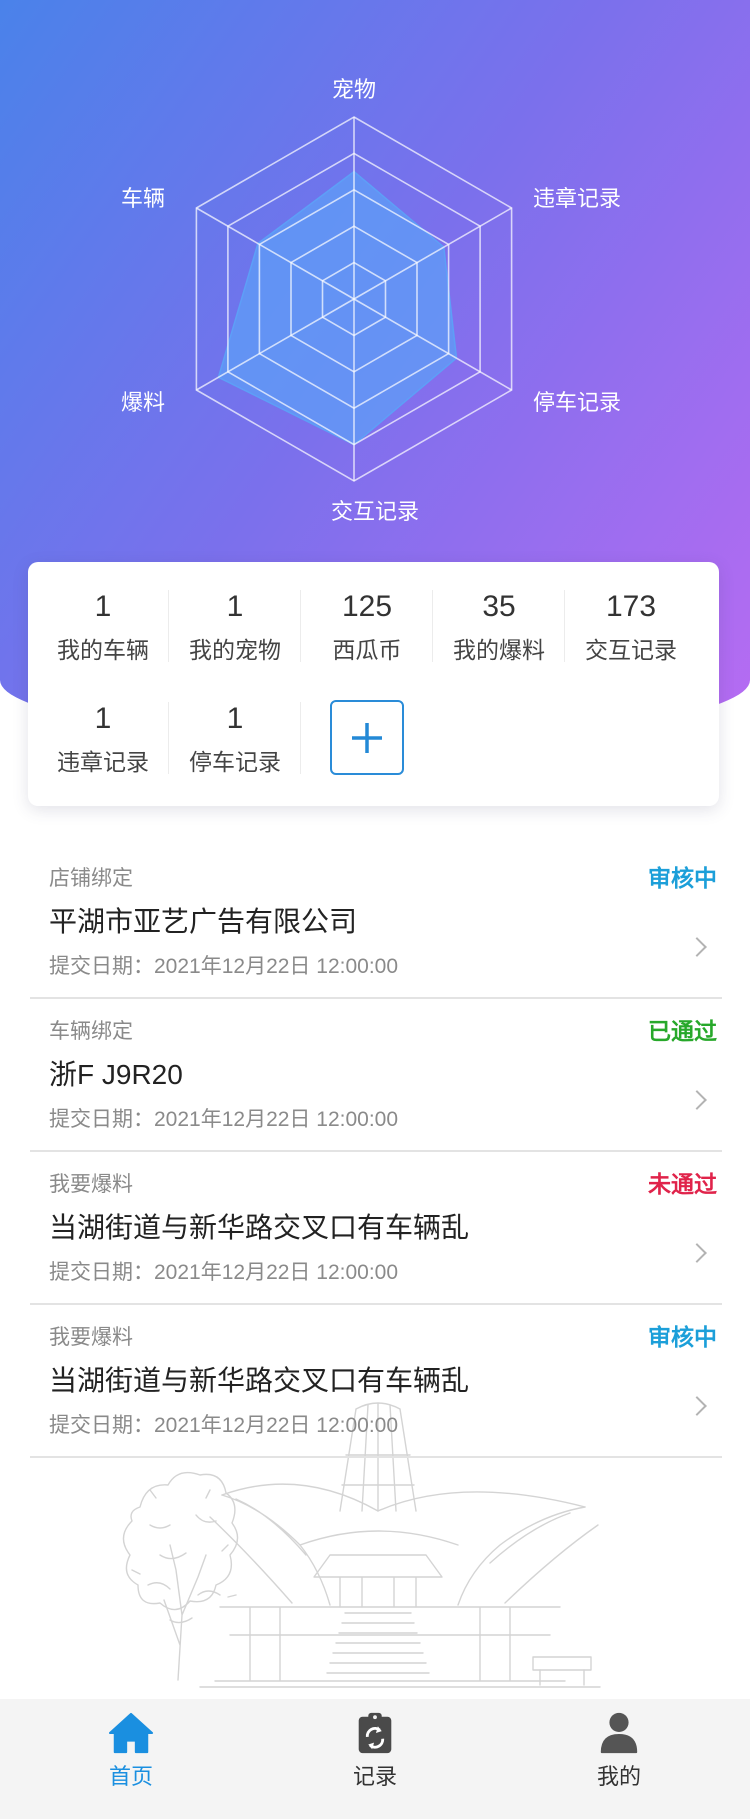  What do you see at coordinates (131, 1759) in the screenshot?
I see `tab-home: 首页` at bounding box center [131, 1759].